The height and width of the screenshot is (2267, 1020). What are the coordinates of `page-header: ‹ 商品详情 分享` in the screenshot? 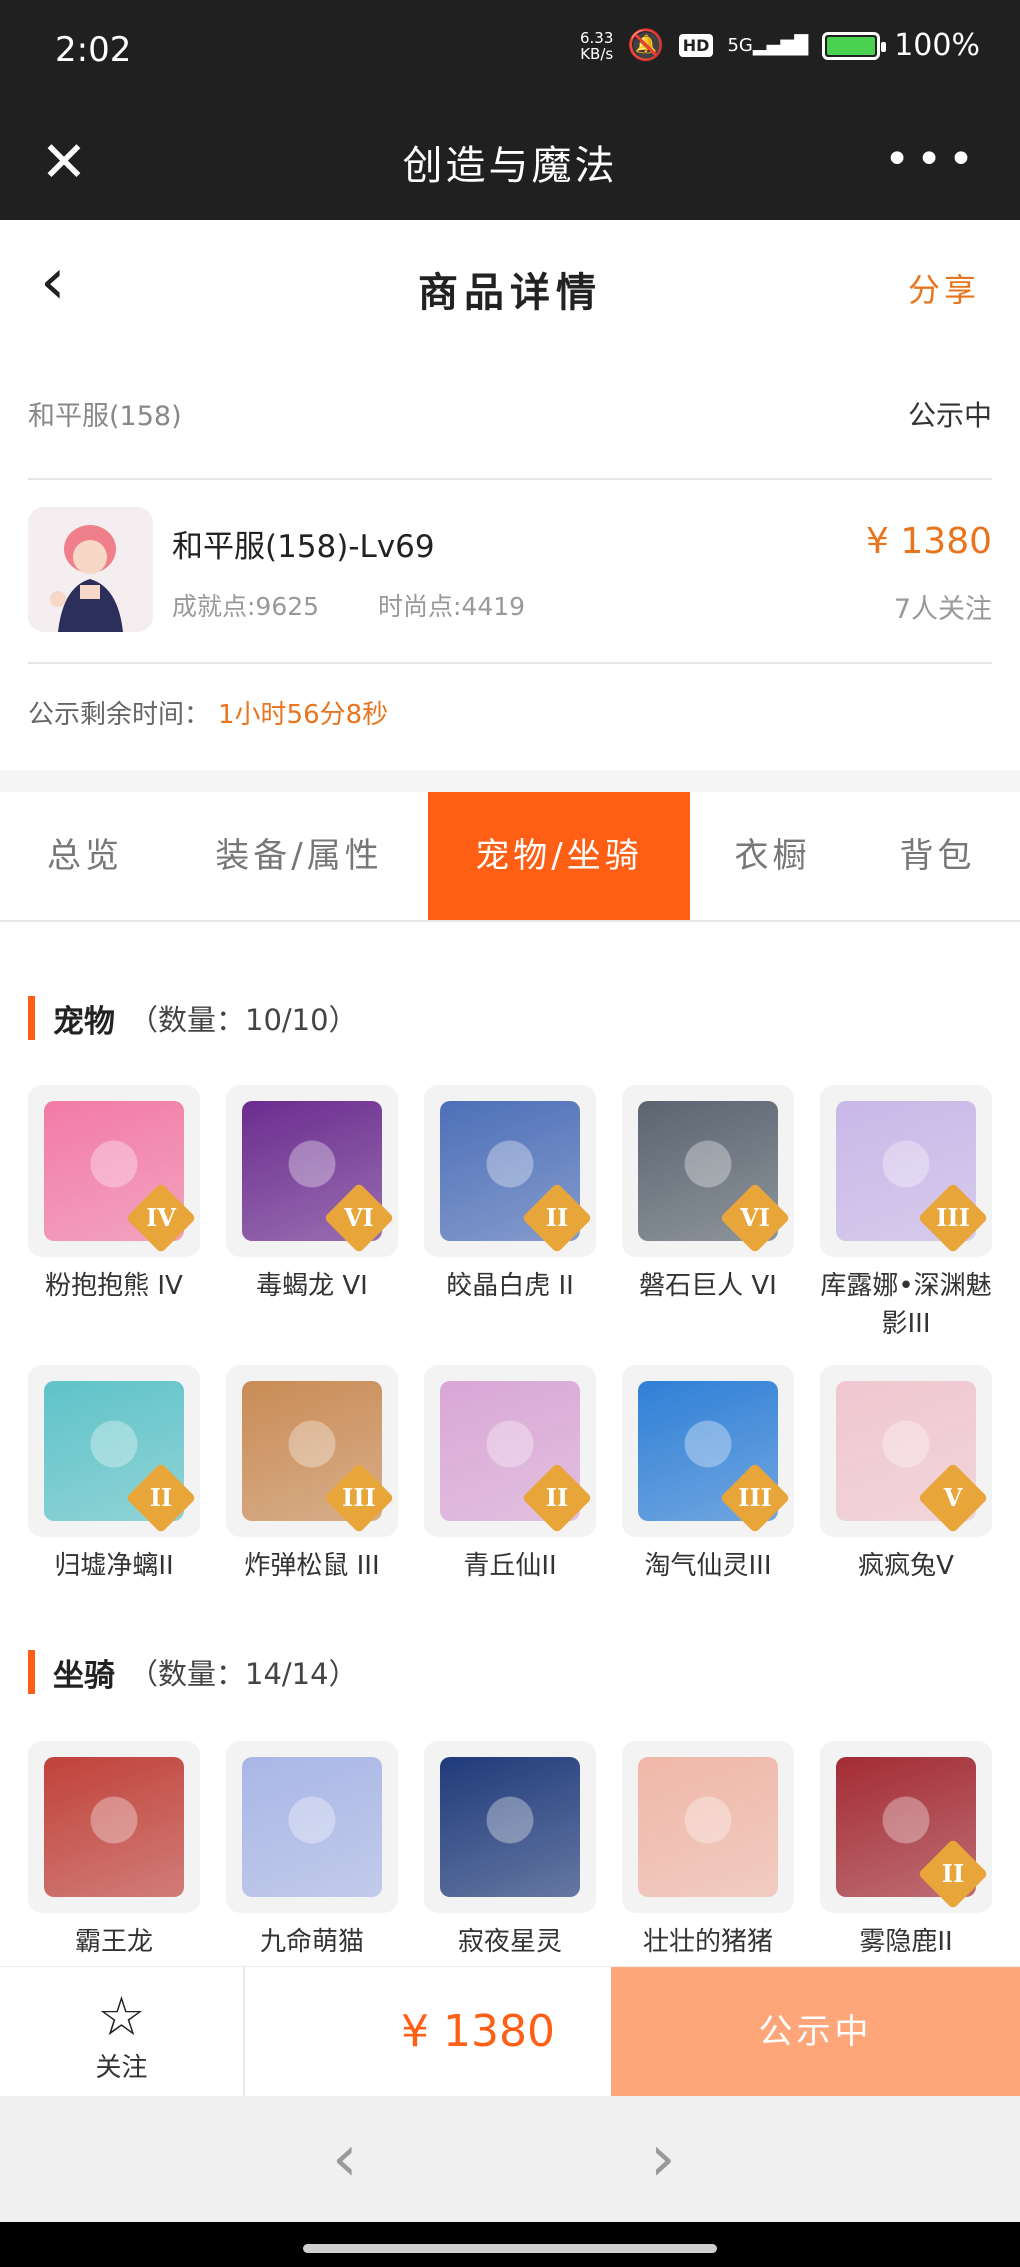 It's located at (510, 285).